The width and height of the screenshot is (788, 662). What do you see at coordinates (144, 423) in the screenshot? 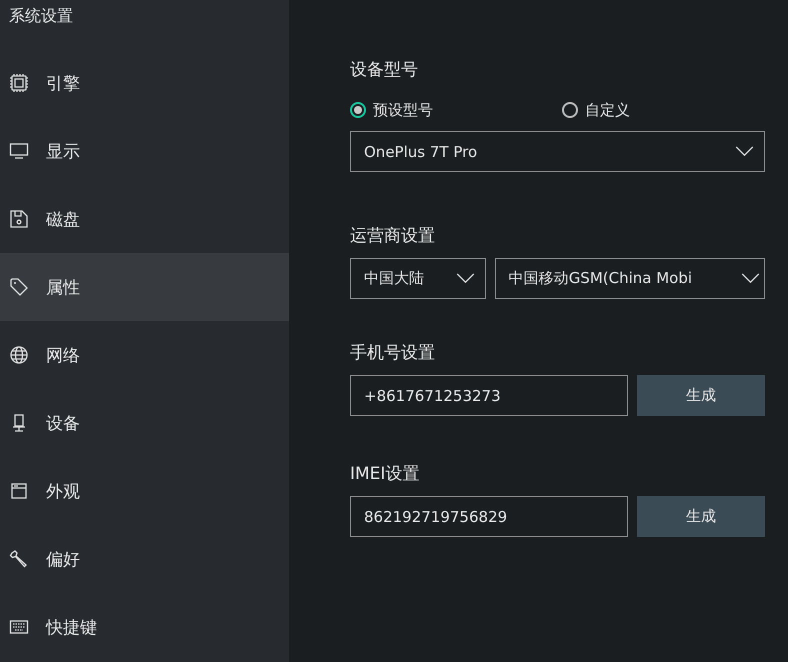
I see `sidebar-item: 设备` at bounding box center [144, 423].